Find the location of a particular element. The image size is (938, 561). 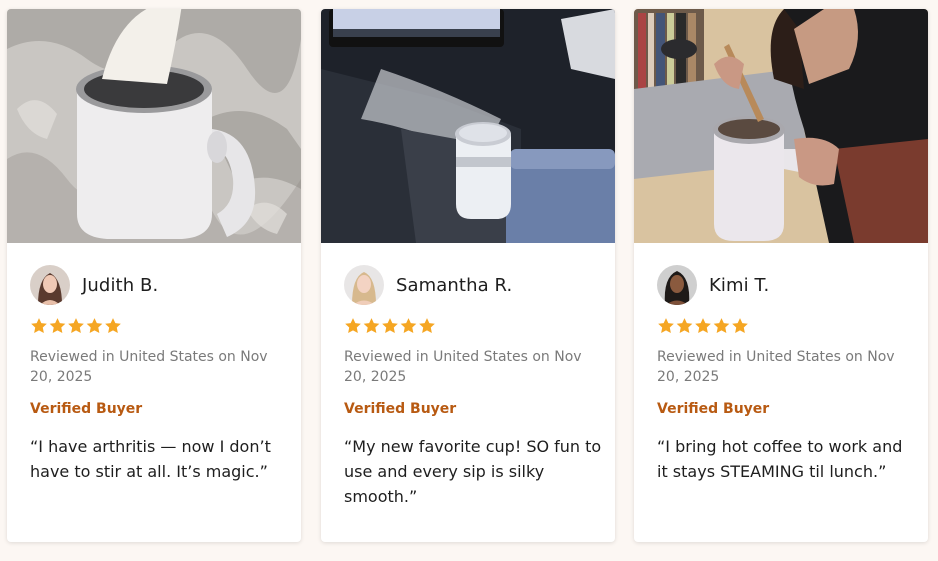

reviewer: Judith B. is located at coordinates (94, 285).